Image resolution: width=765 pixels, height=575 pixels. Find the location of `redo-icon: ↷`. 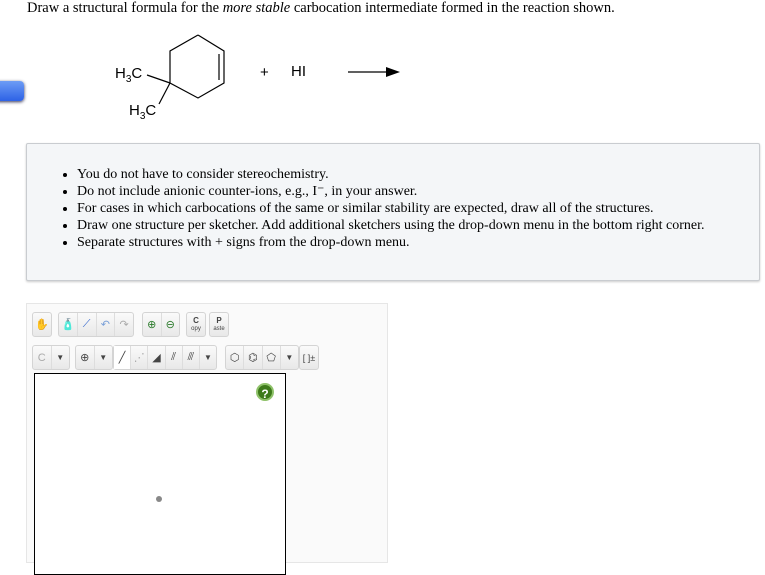

redo-icon: ↷ is located at coordinates (124, 324).